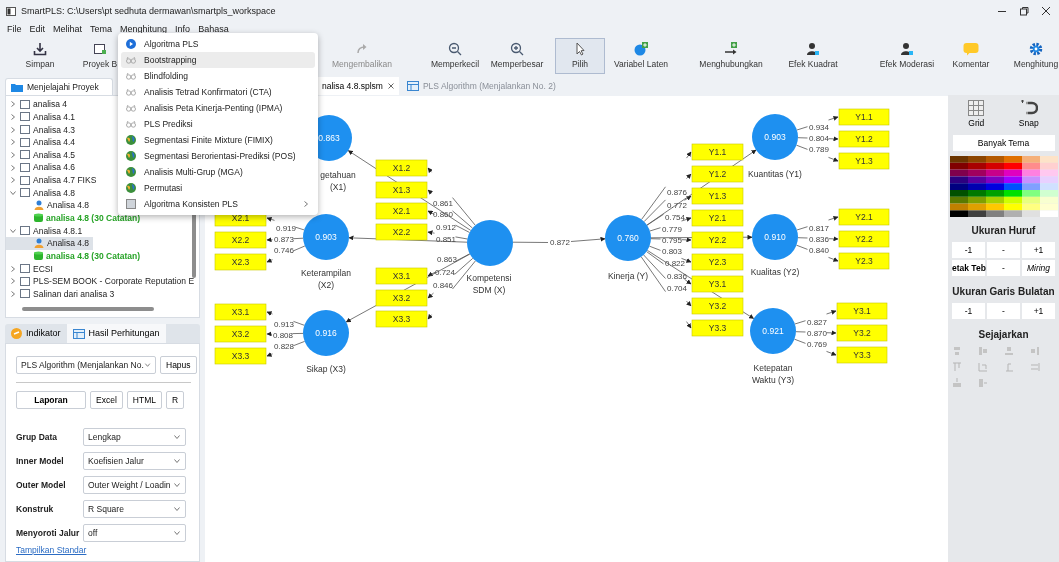 Image resolution: width=1059 pixels, height=562 pixels. Describe the element at coordinates (717, 152) in the screenshot. I see `indicator-box: Y1.1` at that location.